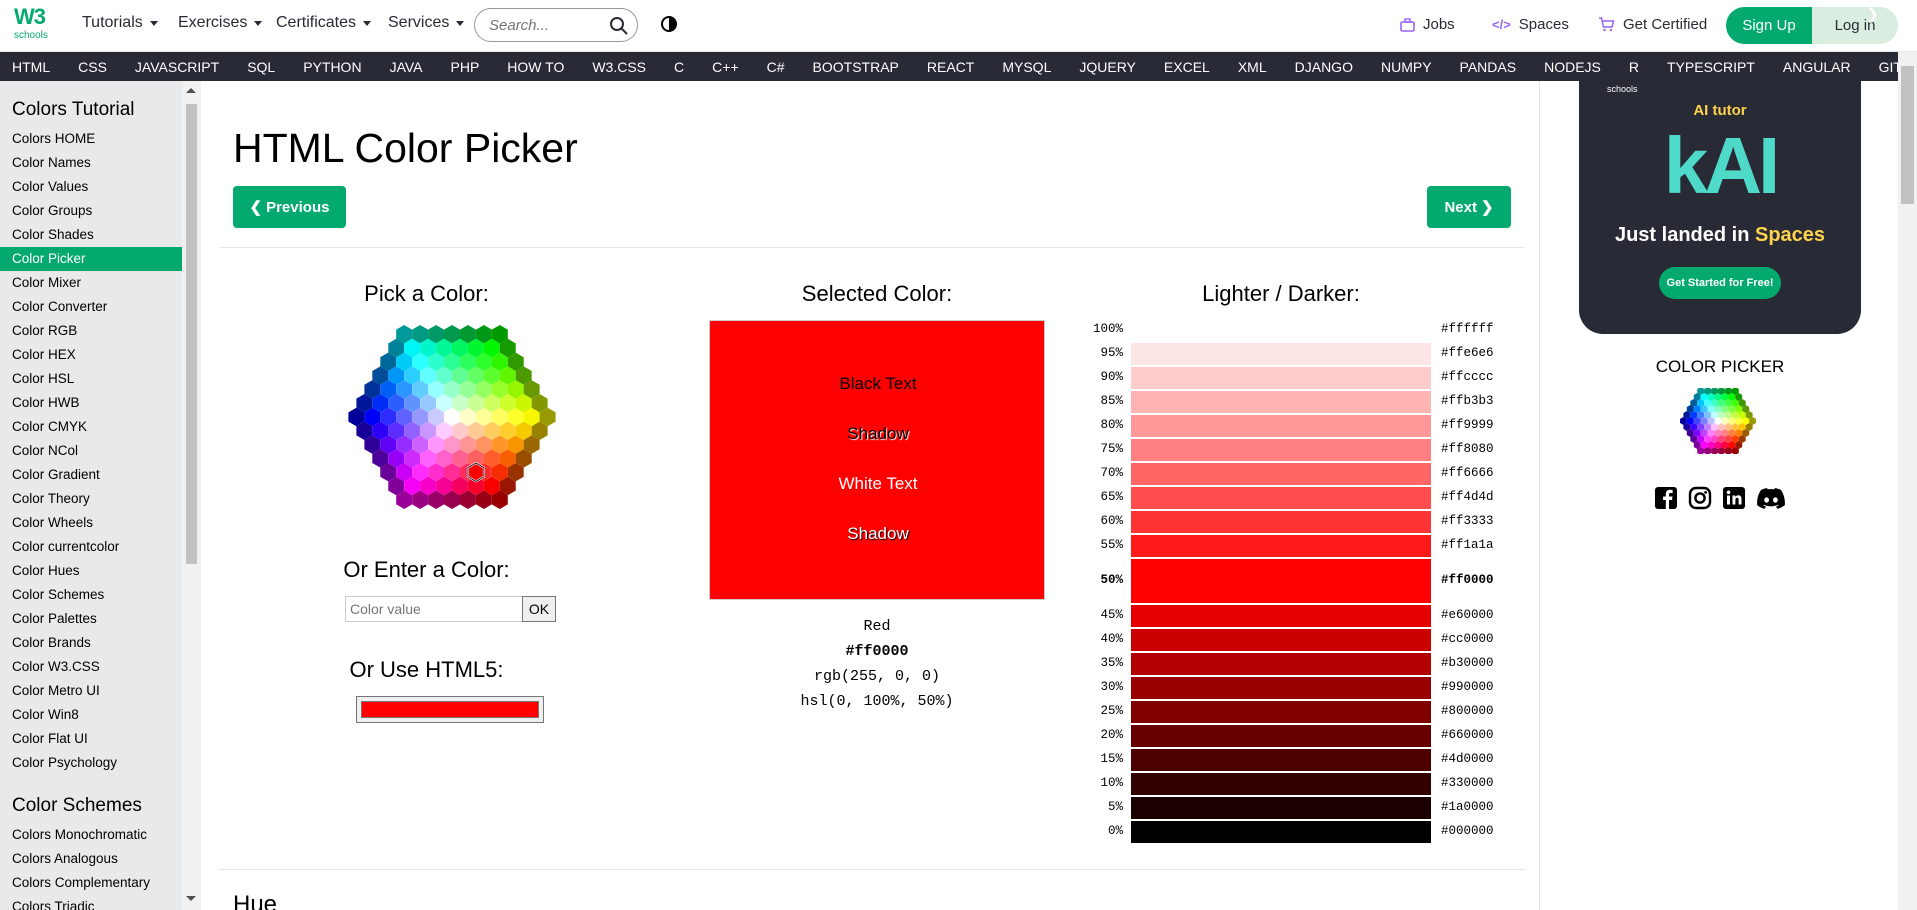  What do you see at coordinates (177, 67) in the screenshot?
I see `lang-link-javascript: JAVASCRIPT` at bounding box center [177, 67].